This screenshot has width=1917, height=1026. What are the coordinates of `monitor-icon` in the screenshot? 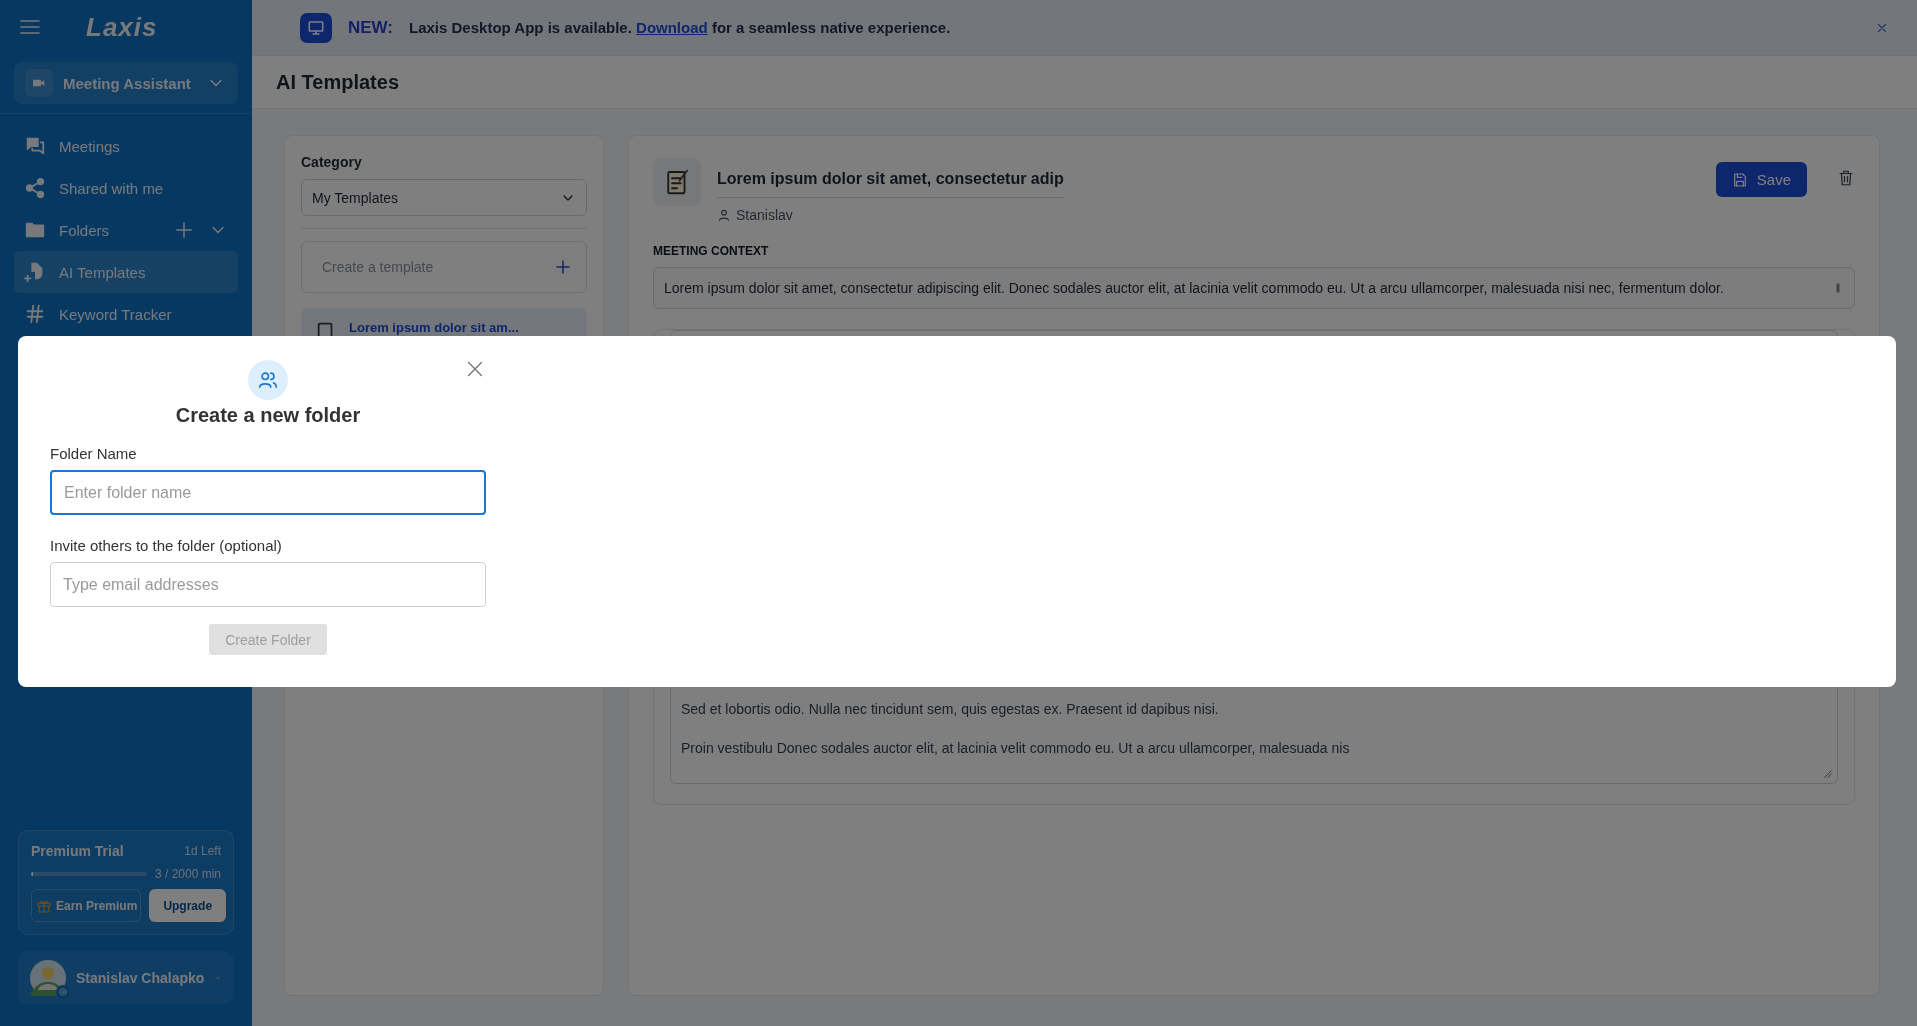 It's located at (316, 27).